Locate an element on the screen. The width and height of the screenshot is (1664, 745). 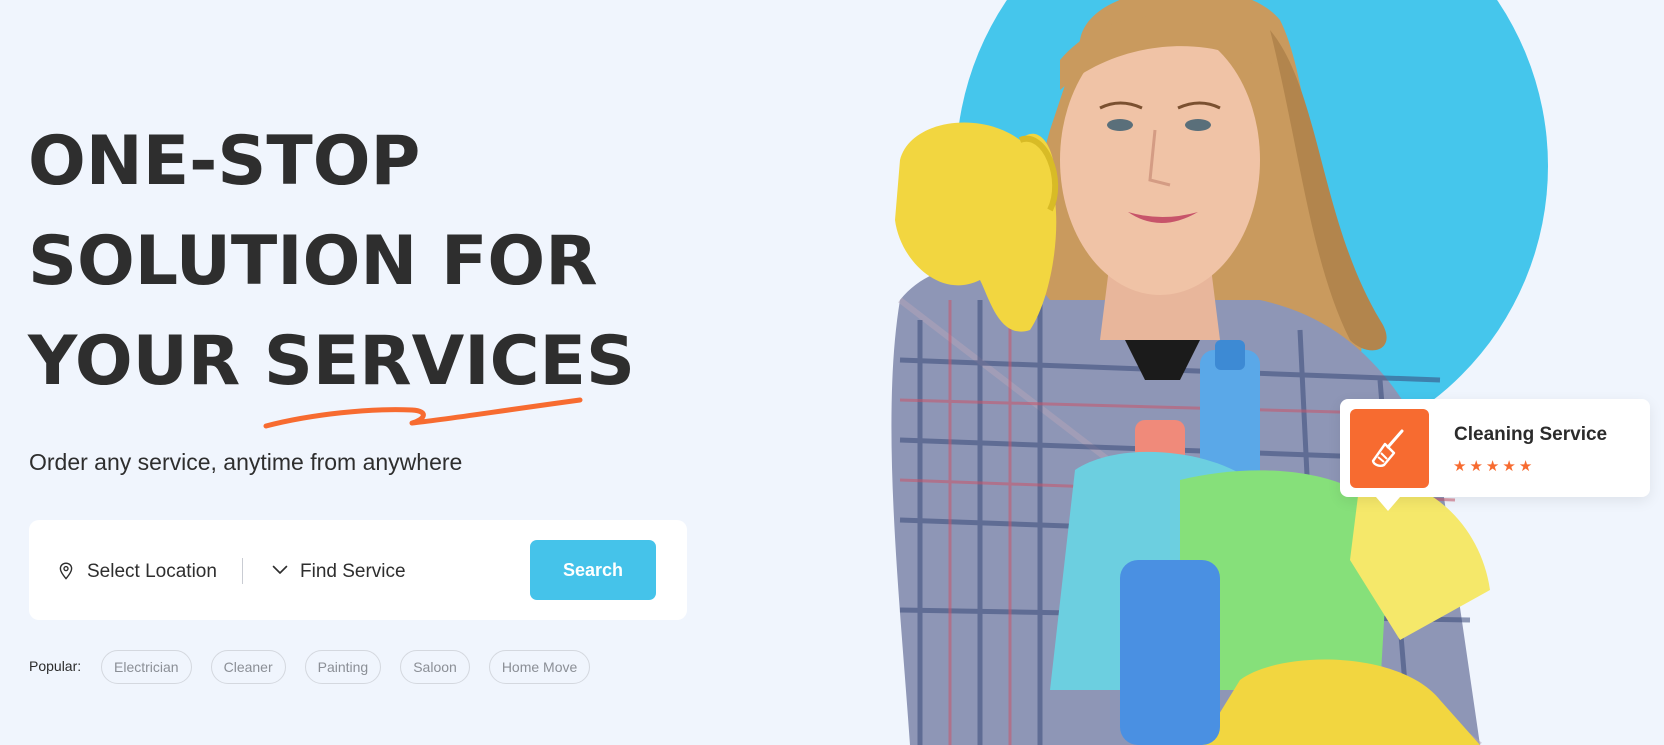
tag-home-move: Home Move is located at coordinates (539, 667).